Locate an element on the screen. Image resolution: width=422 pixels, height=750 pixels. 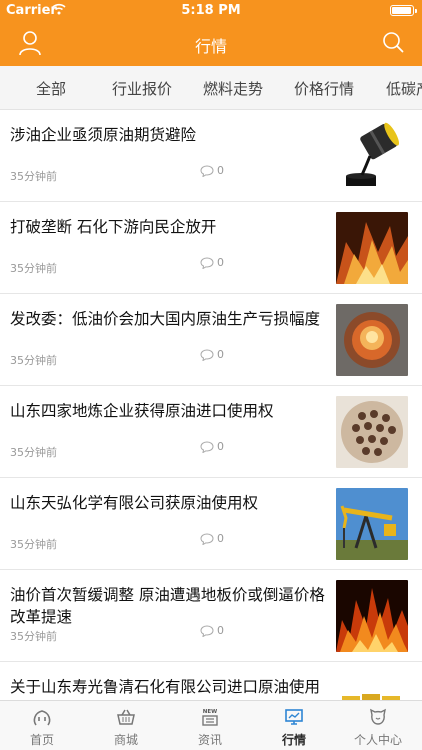
tabbar-home: 首页 is located at coordinates (42, 725).